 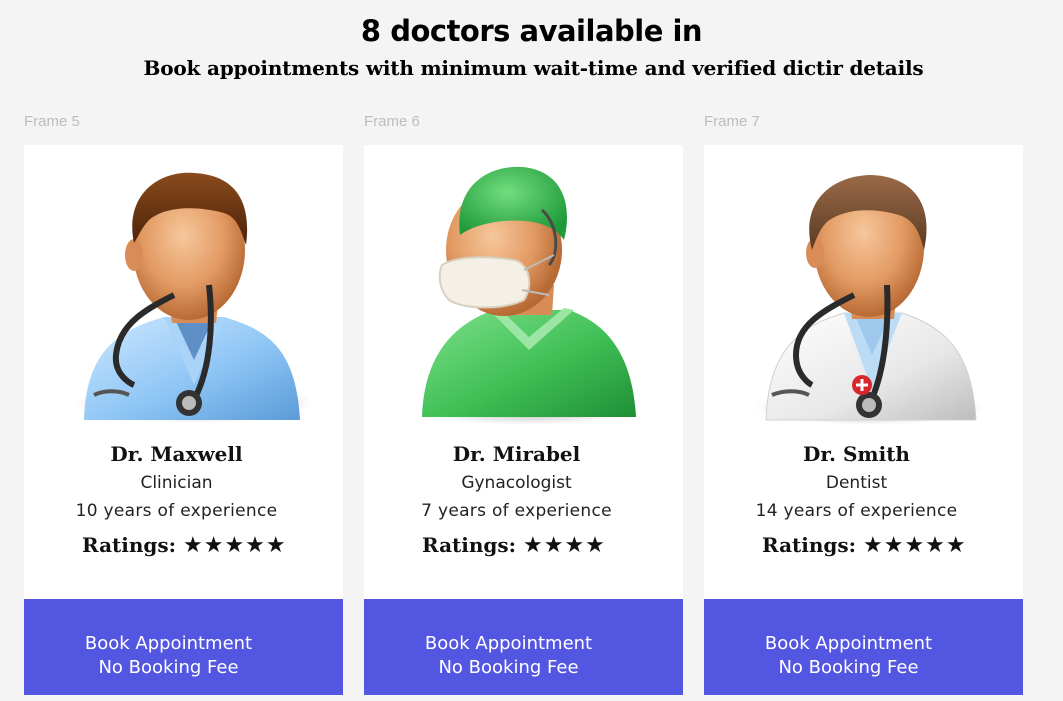 What do you see at coordinates (183, 290) in the screenshot?
I see `doctor-blue-coat-icon` at bounding box center [183, 290].